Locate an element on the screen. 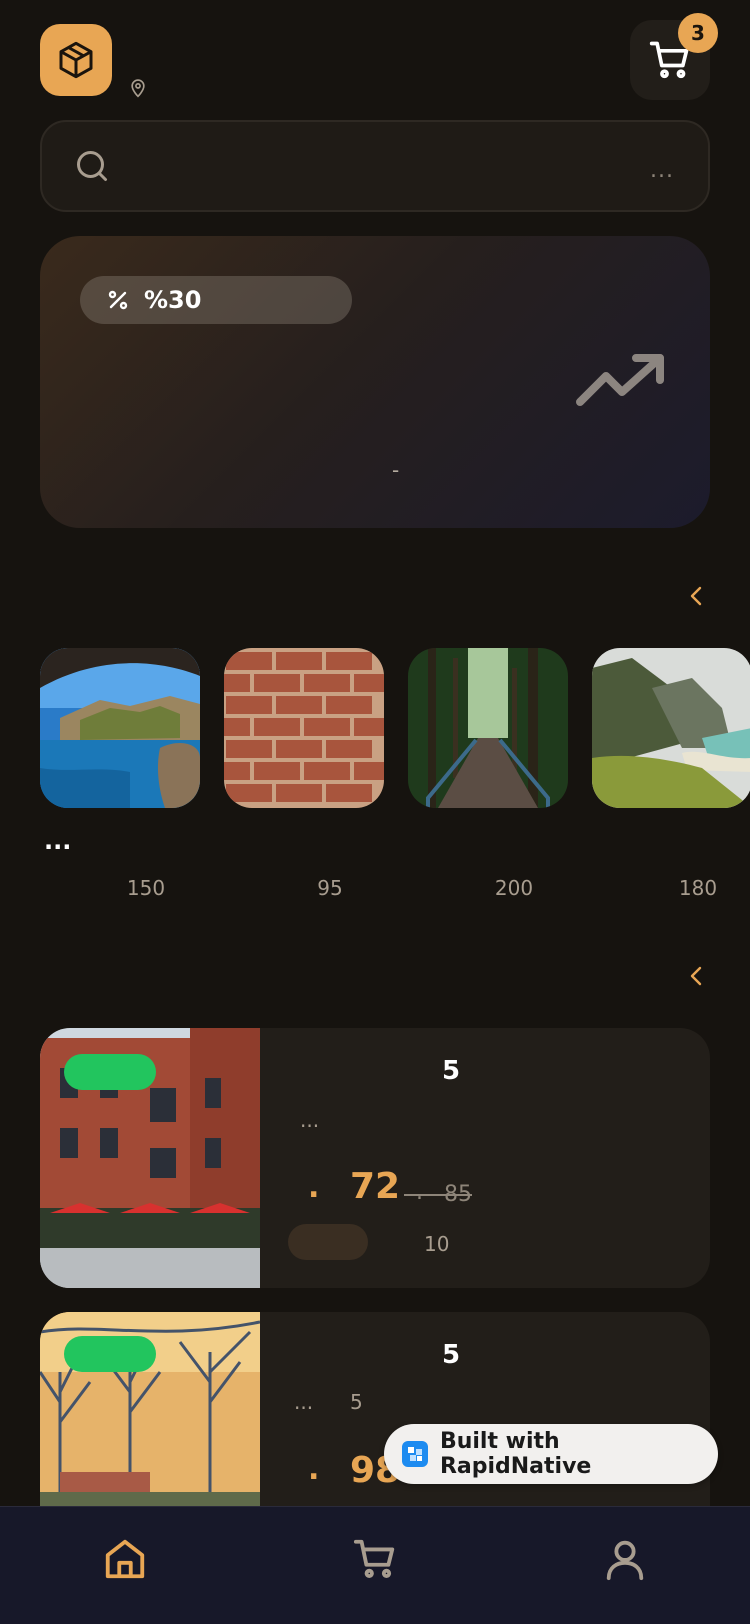  banner-dash: - is located at coordinates (396, 470).